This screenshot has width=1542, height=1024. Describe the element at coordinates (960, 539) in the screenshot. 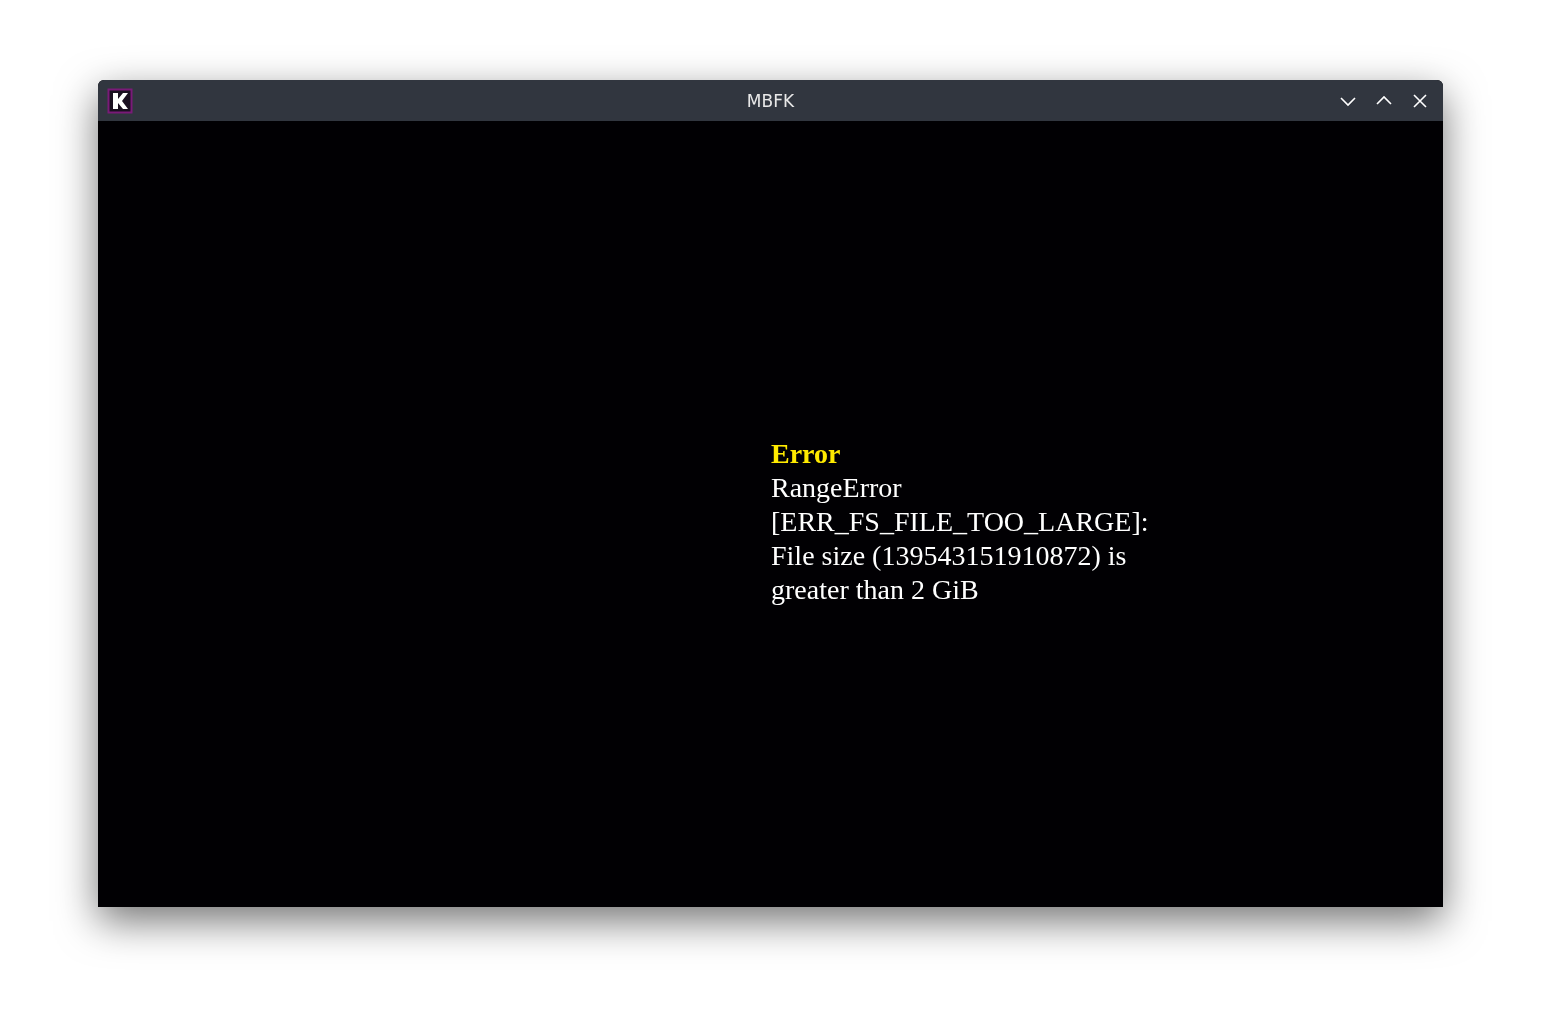

I see `error-message: RangeError [ERR_FS_FILE_TOO_LARGE]: File size (139543151910872) is greater than 2 GiB` at that location.